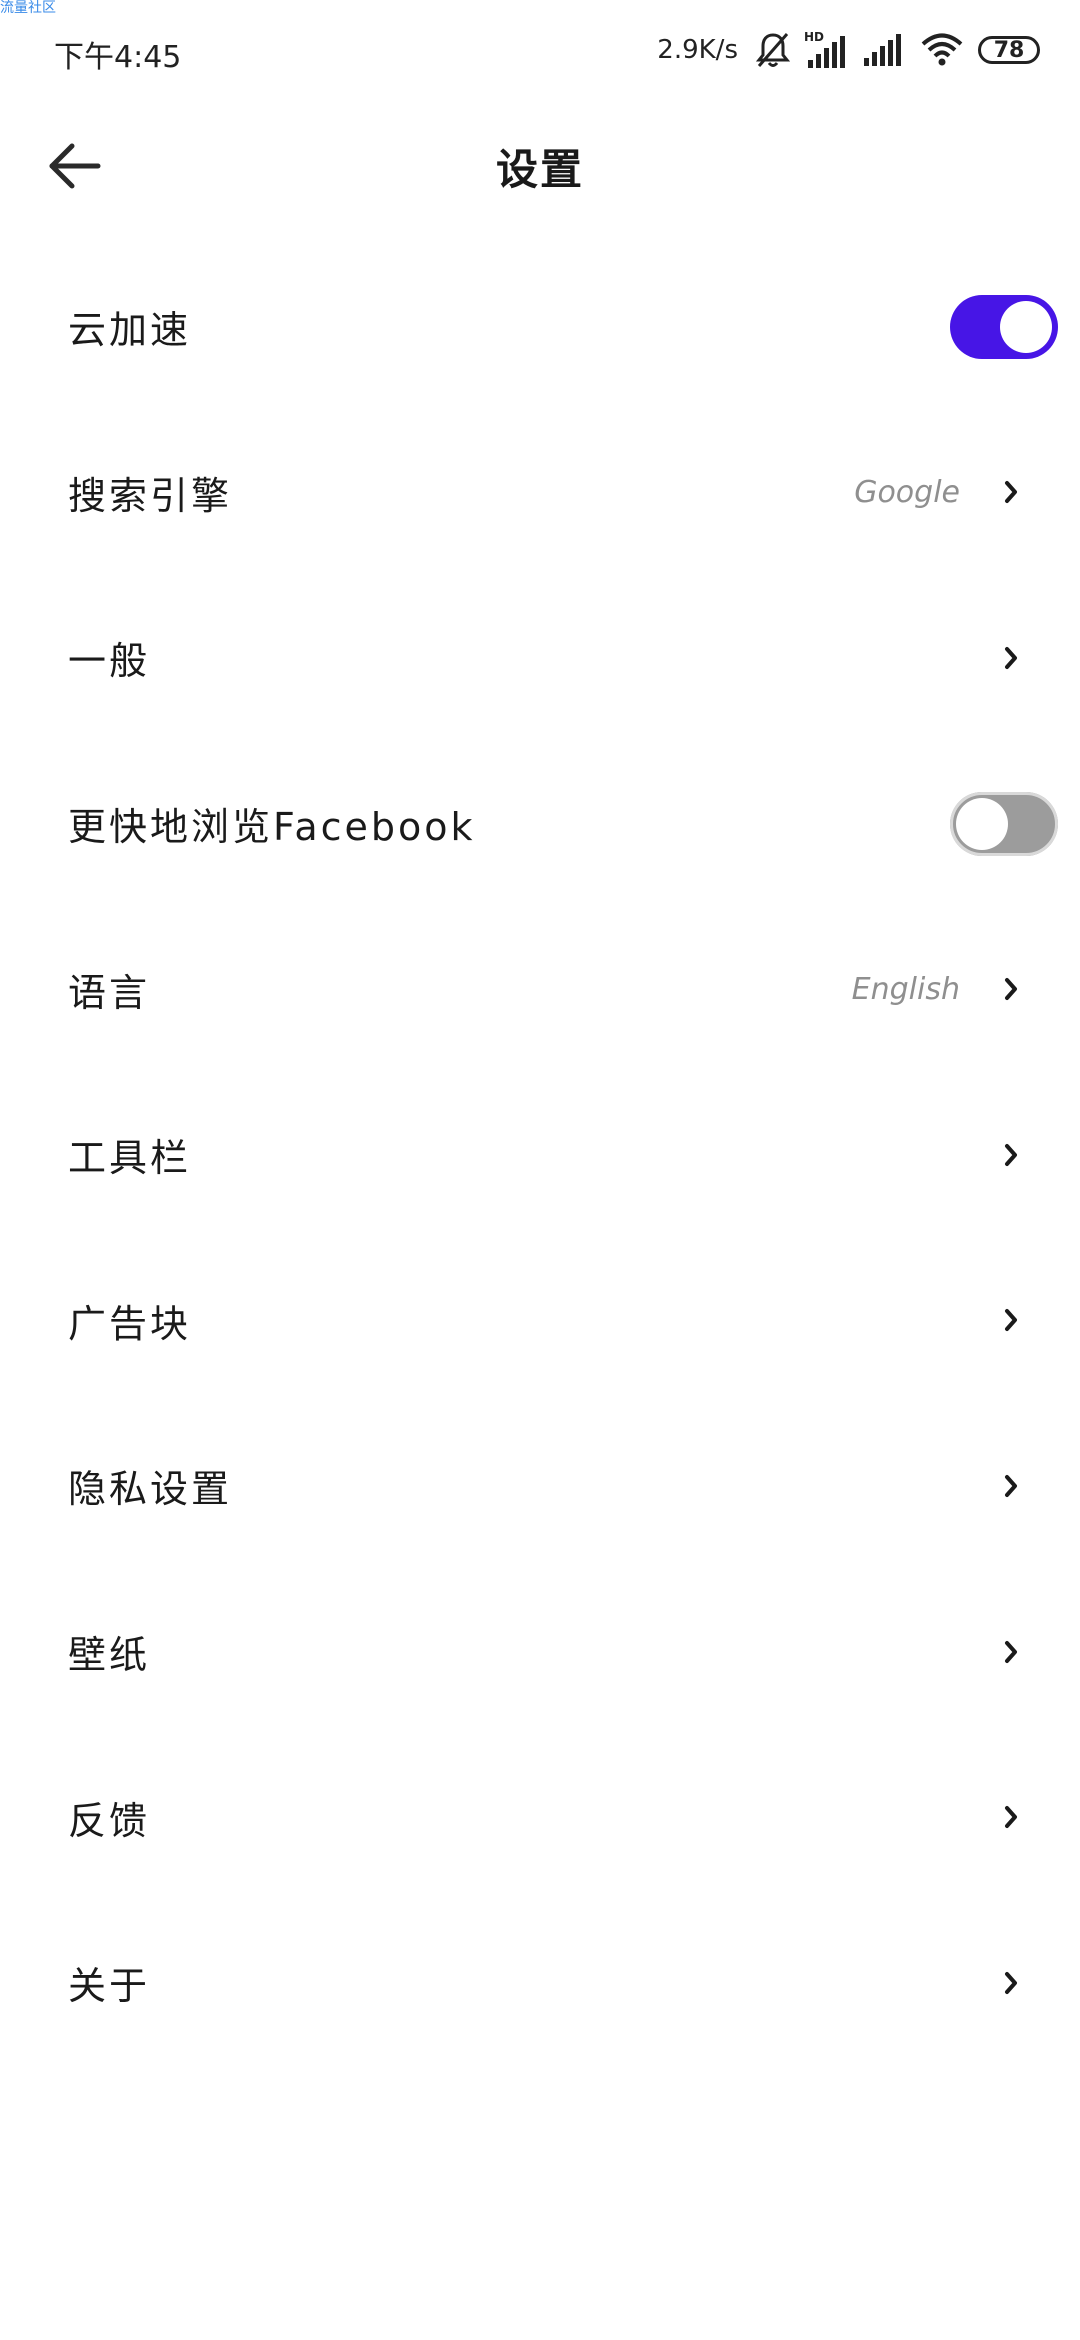 The width and height of the screenshot is (1080, 2340). I want to click on setting-search-engine: 搜索引擎 Google, so click(540, 493).